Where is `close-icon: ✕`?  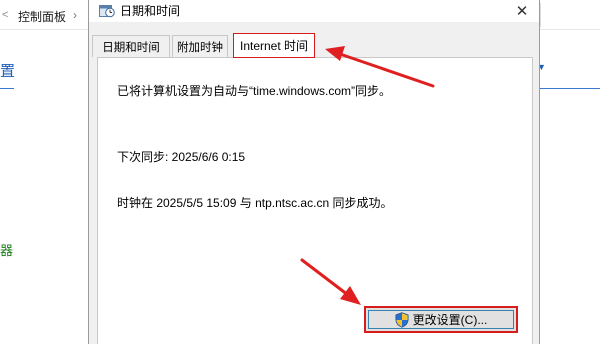 close-icon: ✕ is located at coordinates (522, 11).